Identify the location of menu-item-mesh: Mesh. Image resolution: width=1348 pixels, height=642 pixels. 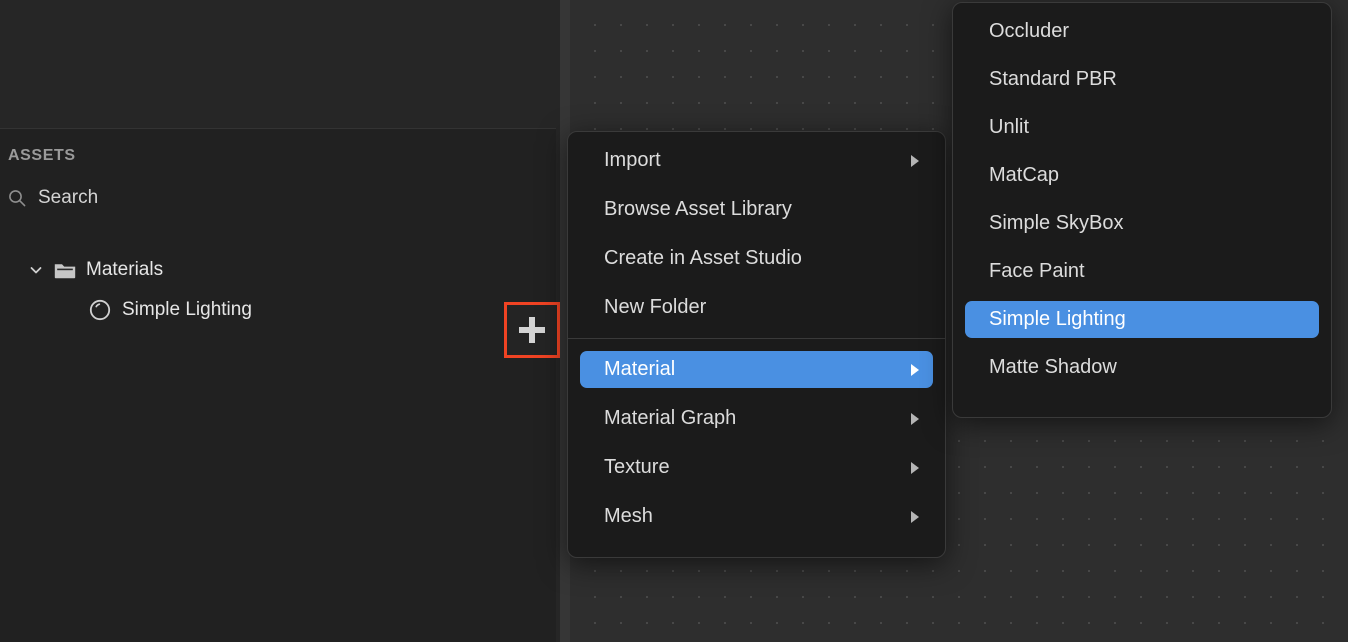
(756, 516).